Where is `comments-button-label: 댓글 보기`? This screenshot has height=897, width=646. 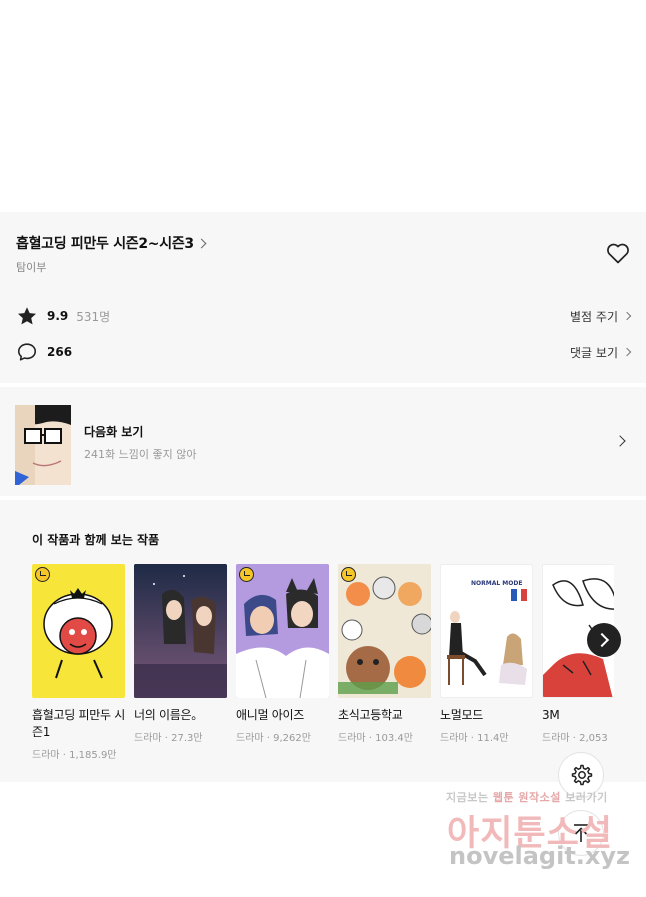 comments-button-label: 댓글 보기 is located at coordinates (594, 352).